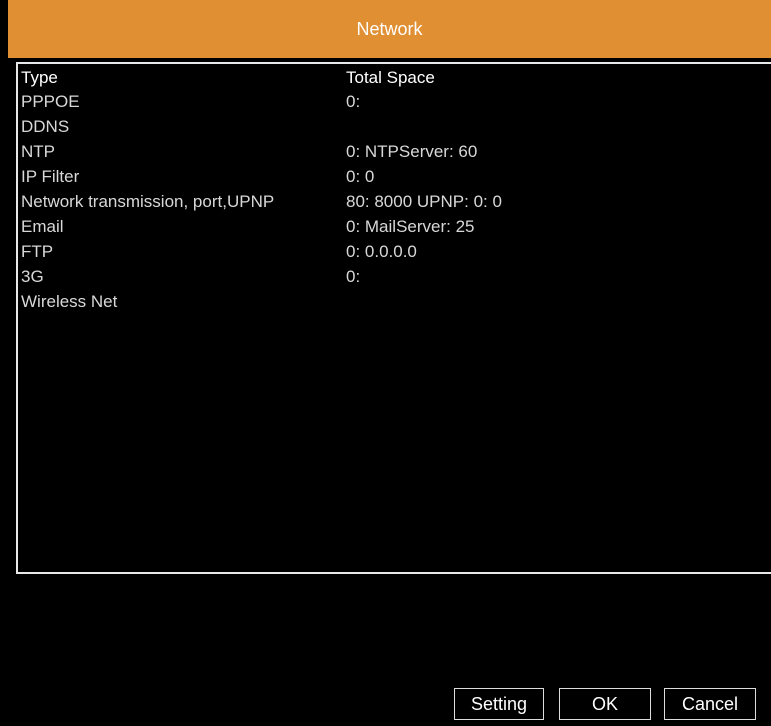 This screenshot has height=726, width=771. I want to click on list-item-type: IP Filter, so click(50, 176).